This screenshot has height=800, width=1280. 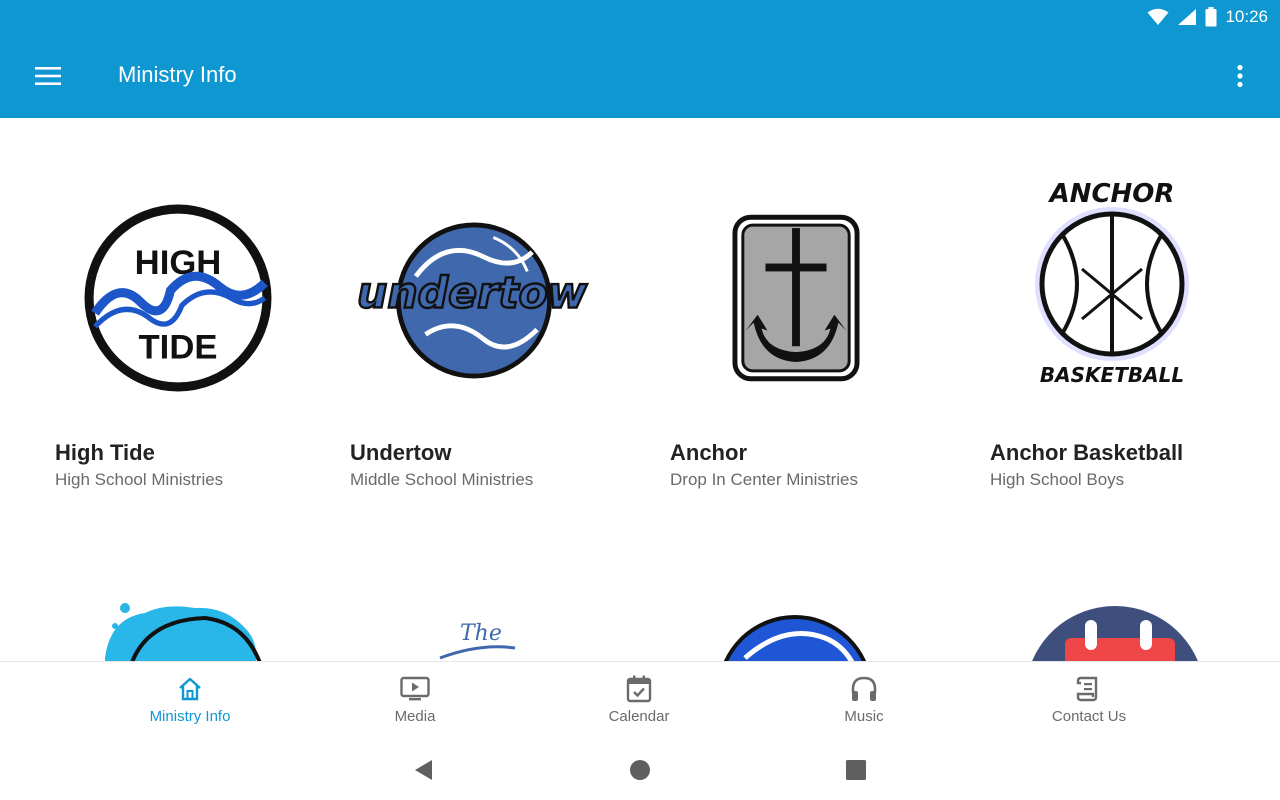 I want to click on high-tide-logo-bottom-text: TIDE, so click(x=178, y=347).